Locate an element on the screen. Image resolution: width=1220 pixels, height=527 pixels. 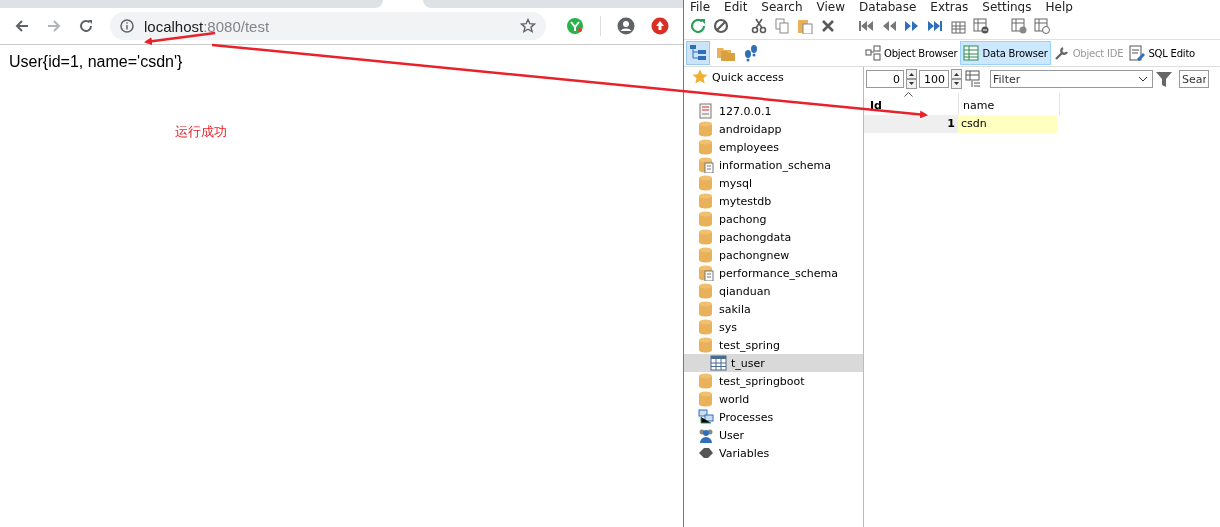
grid-save-icon is located at coordinates (1019, 26).